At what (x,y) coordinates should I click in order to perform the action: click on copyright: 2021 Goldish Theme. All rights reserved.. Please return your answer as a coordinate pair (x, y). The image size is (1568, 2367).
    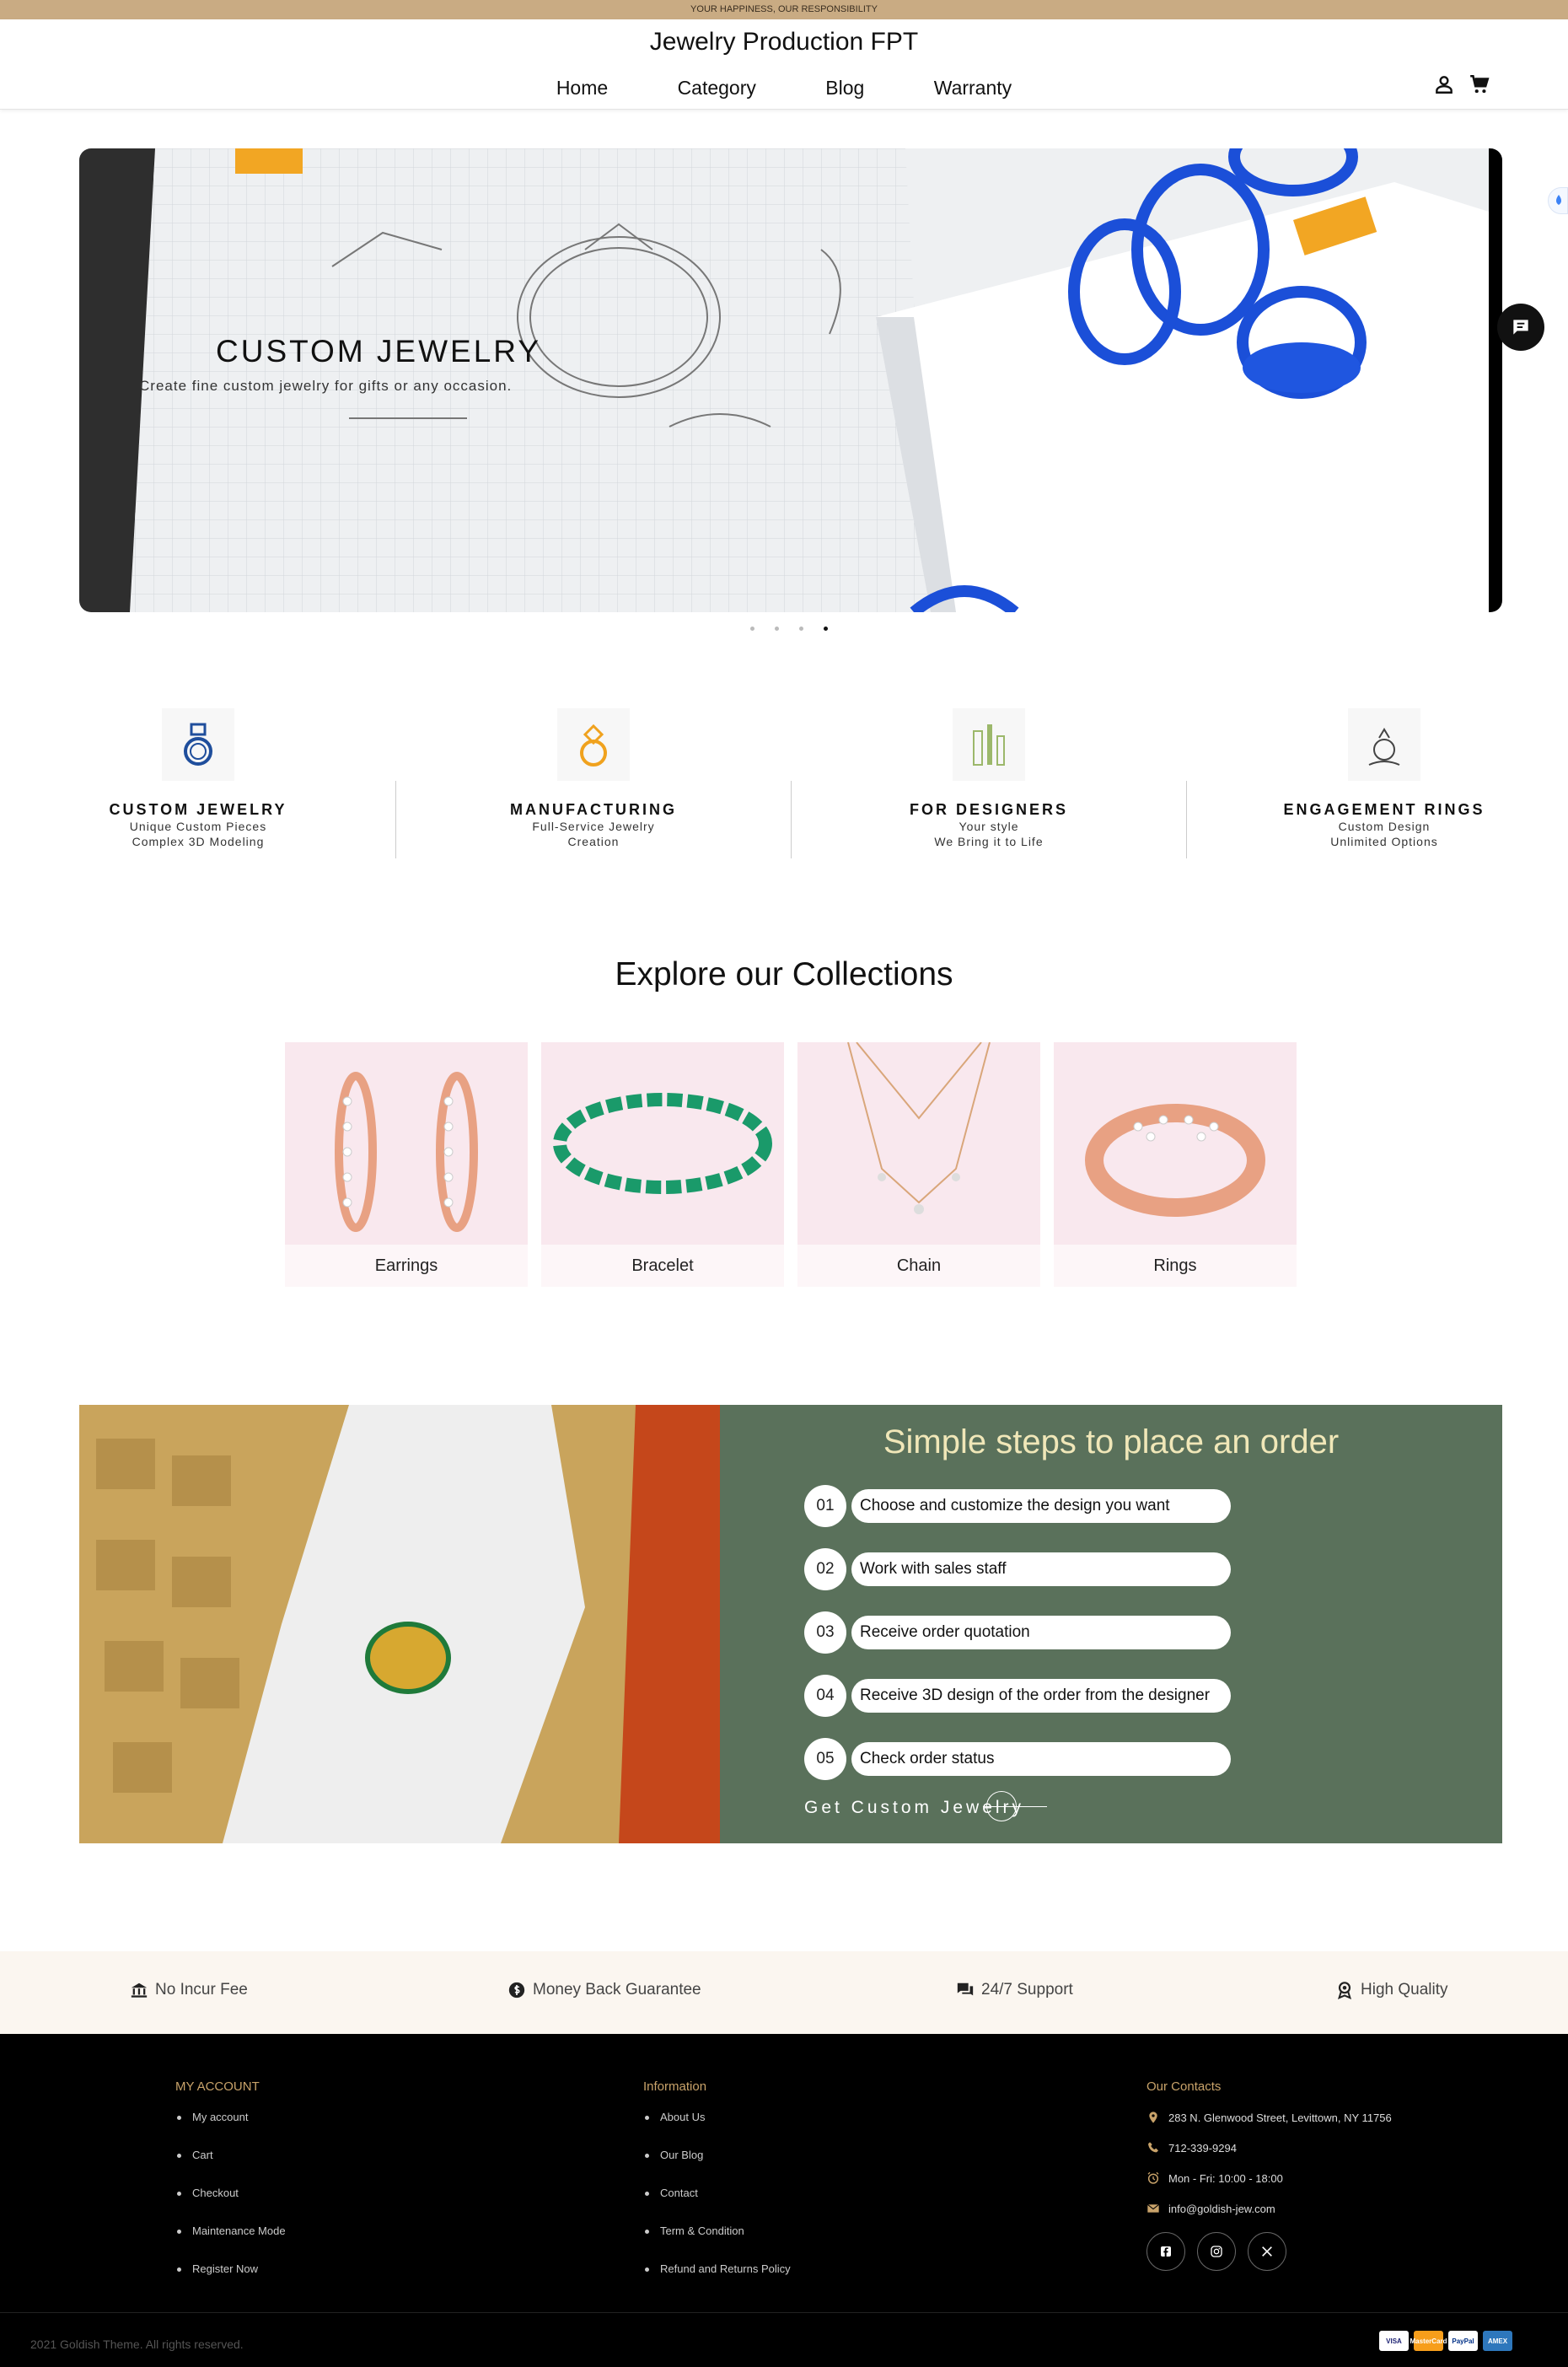
    Looking at the image, I should click on (137, 2344).